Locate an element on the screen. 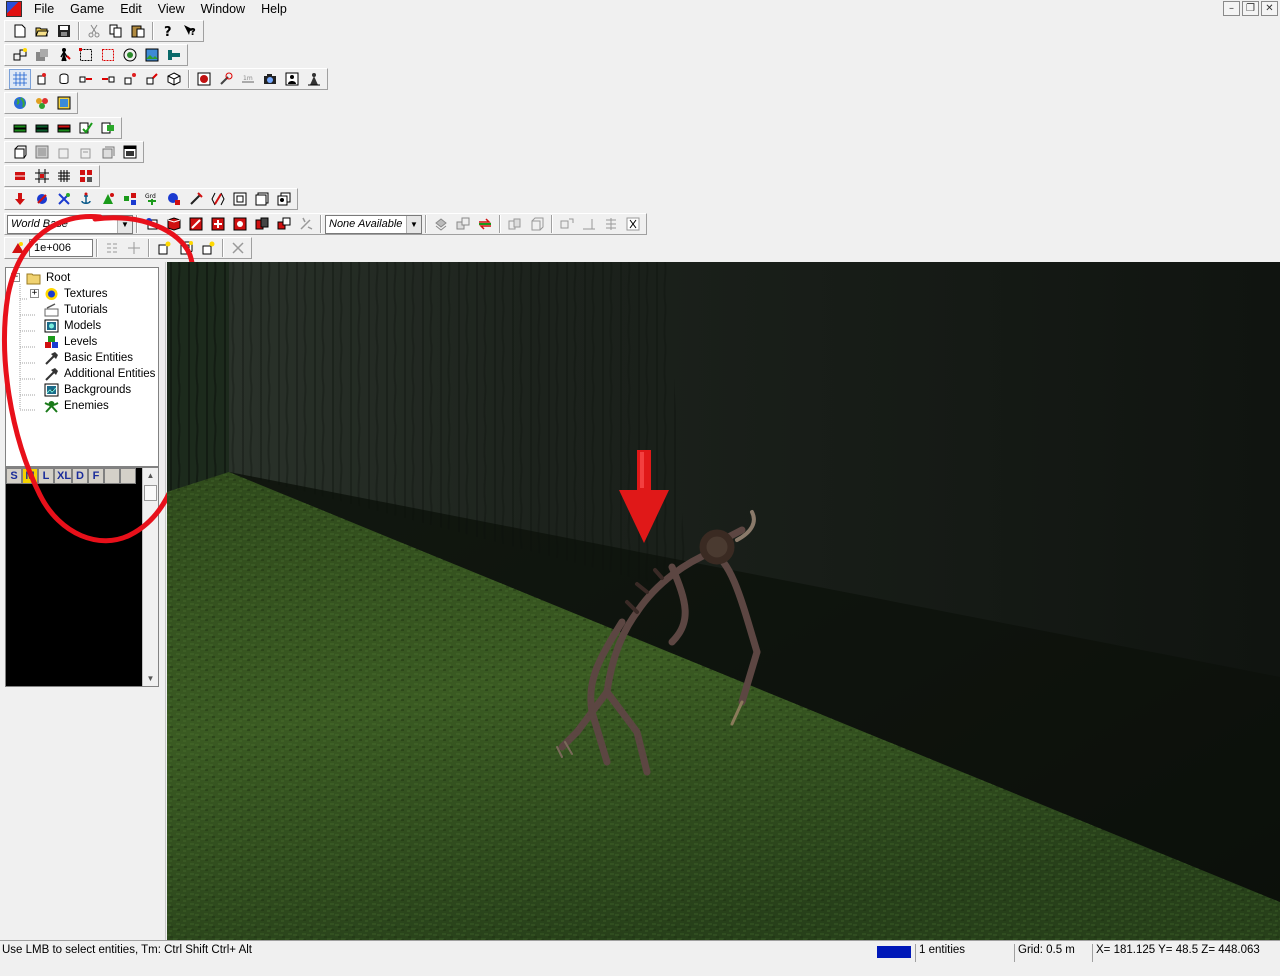 This screenshot has width=1280, height=976. camera-button is located at coordinates (270, 79).